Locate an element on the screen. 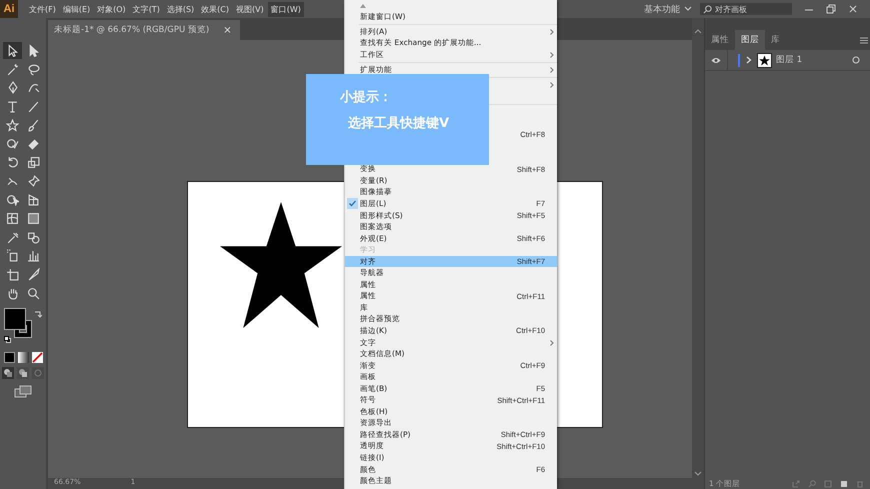  target-circle-icon is located at coordinates (856, 60).